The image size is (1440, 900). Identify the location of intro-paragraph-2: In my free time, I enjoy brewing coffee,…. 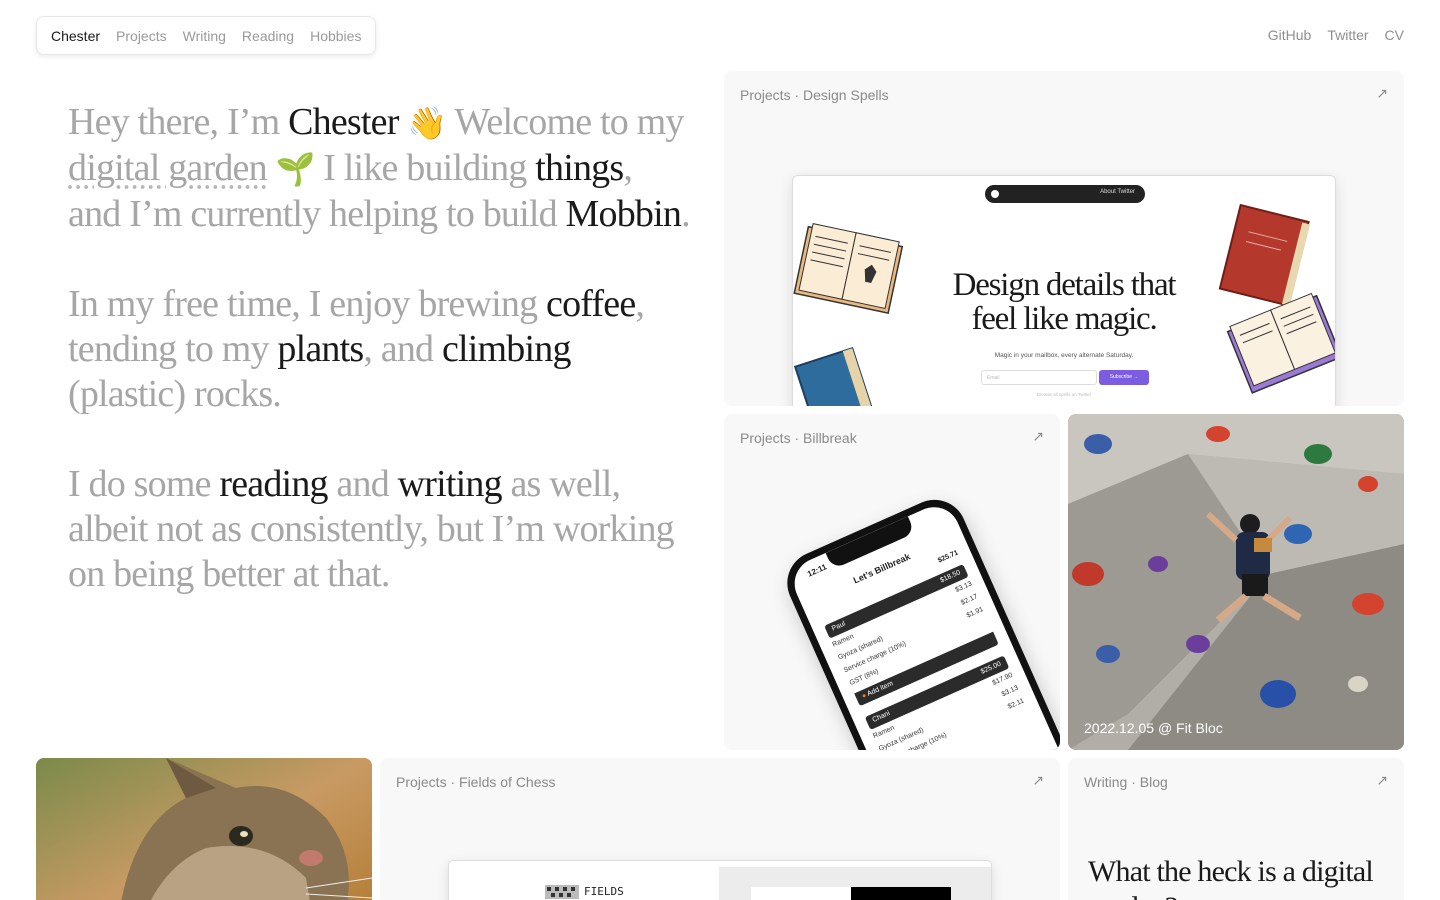
(380, 349).